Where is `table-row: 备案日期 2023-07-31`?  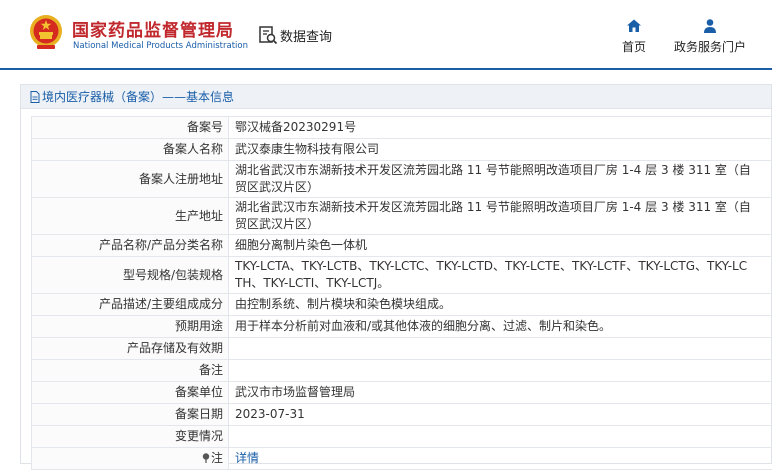 table-row: 备案日期 2023-07-31 is located at coordinates (401, 414).